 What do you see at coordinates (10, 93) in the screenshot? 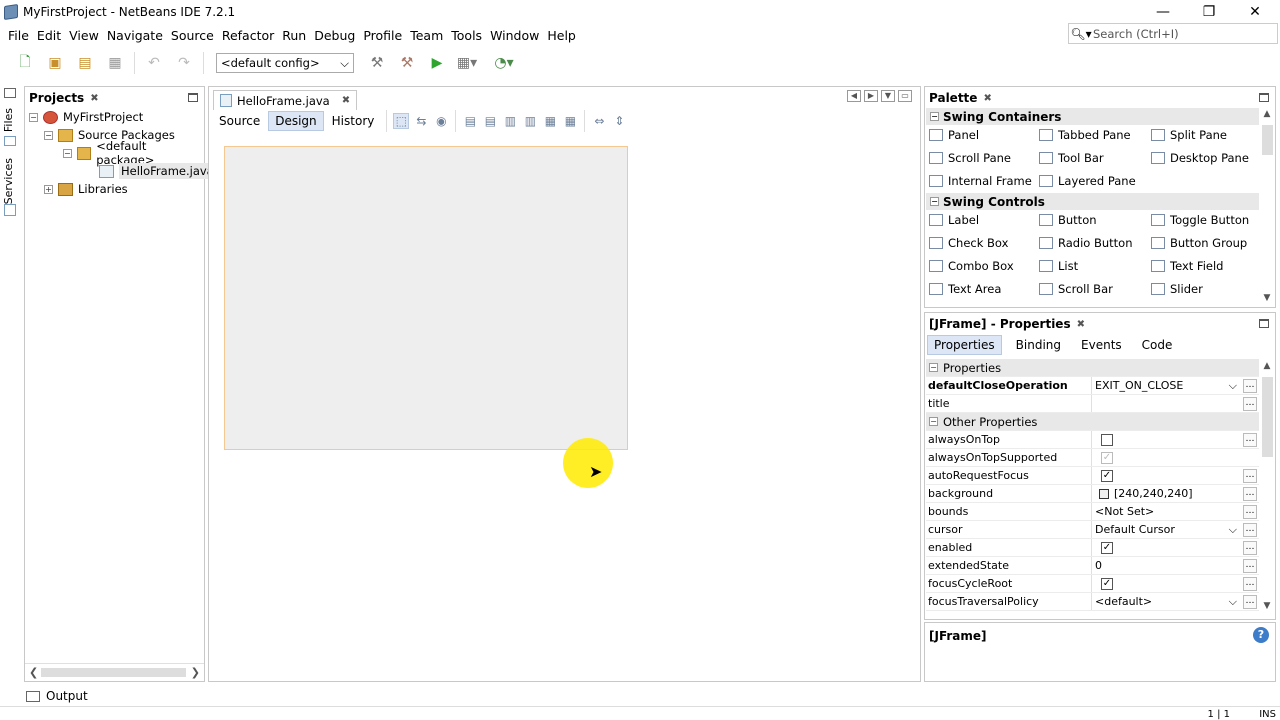
I see `restore-window-icon` at bounding box center [10, 93].